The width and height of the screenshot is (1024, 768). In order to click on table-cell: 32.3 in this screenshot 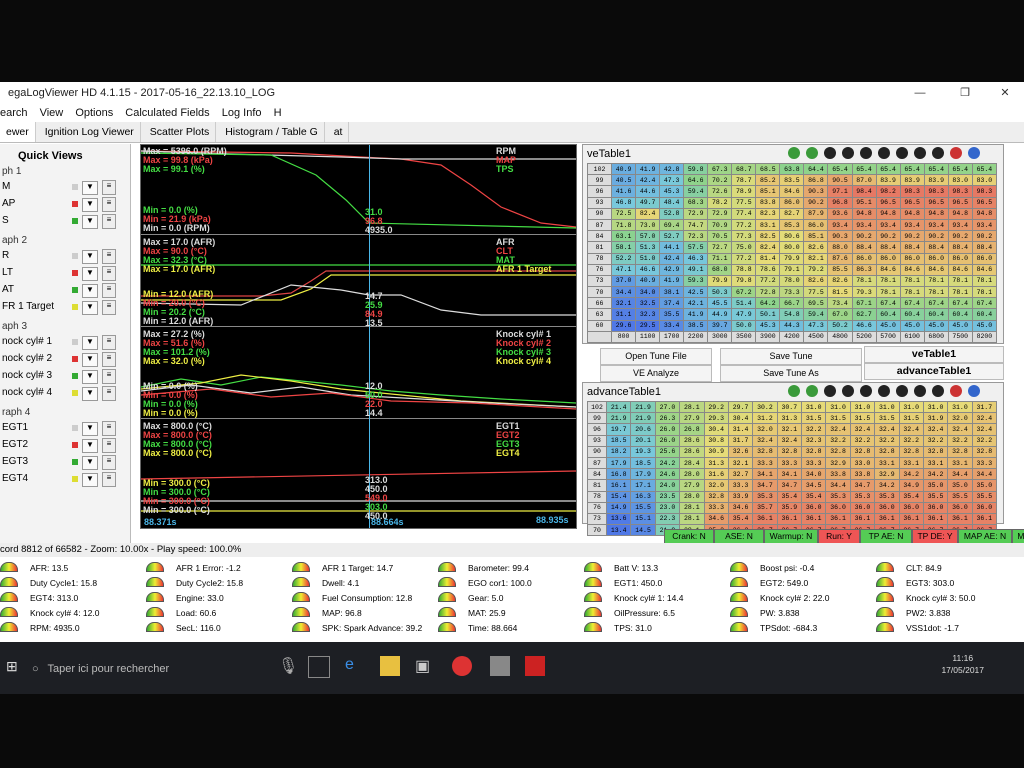, I will do `click(813, 440)`.